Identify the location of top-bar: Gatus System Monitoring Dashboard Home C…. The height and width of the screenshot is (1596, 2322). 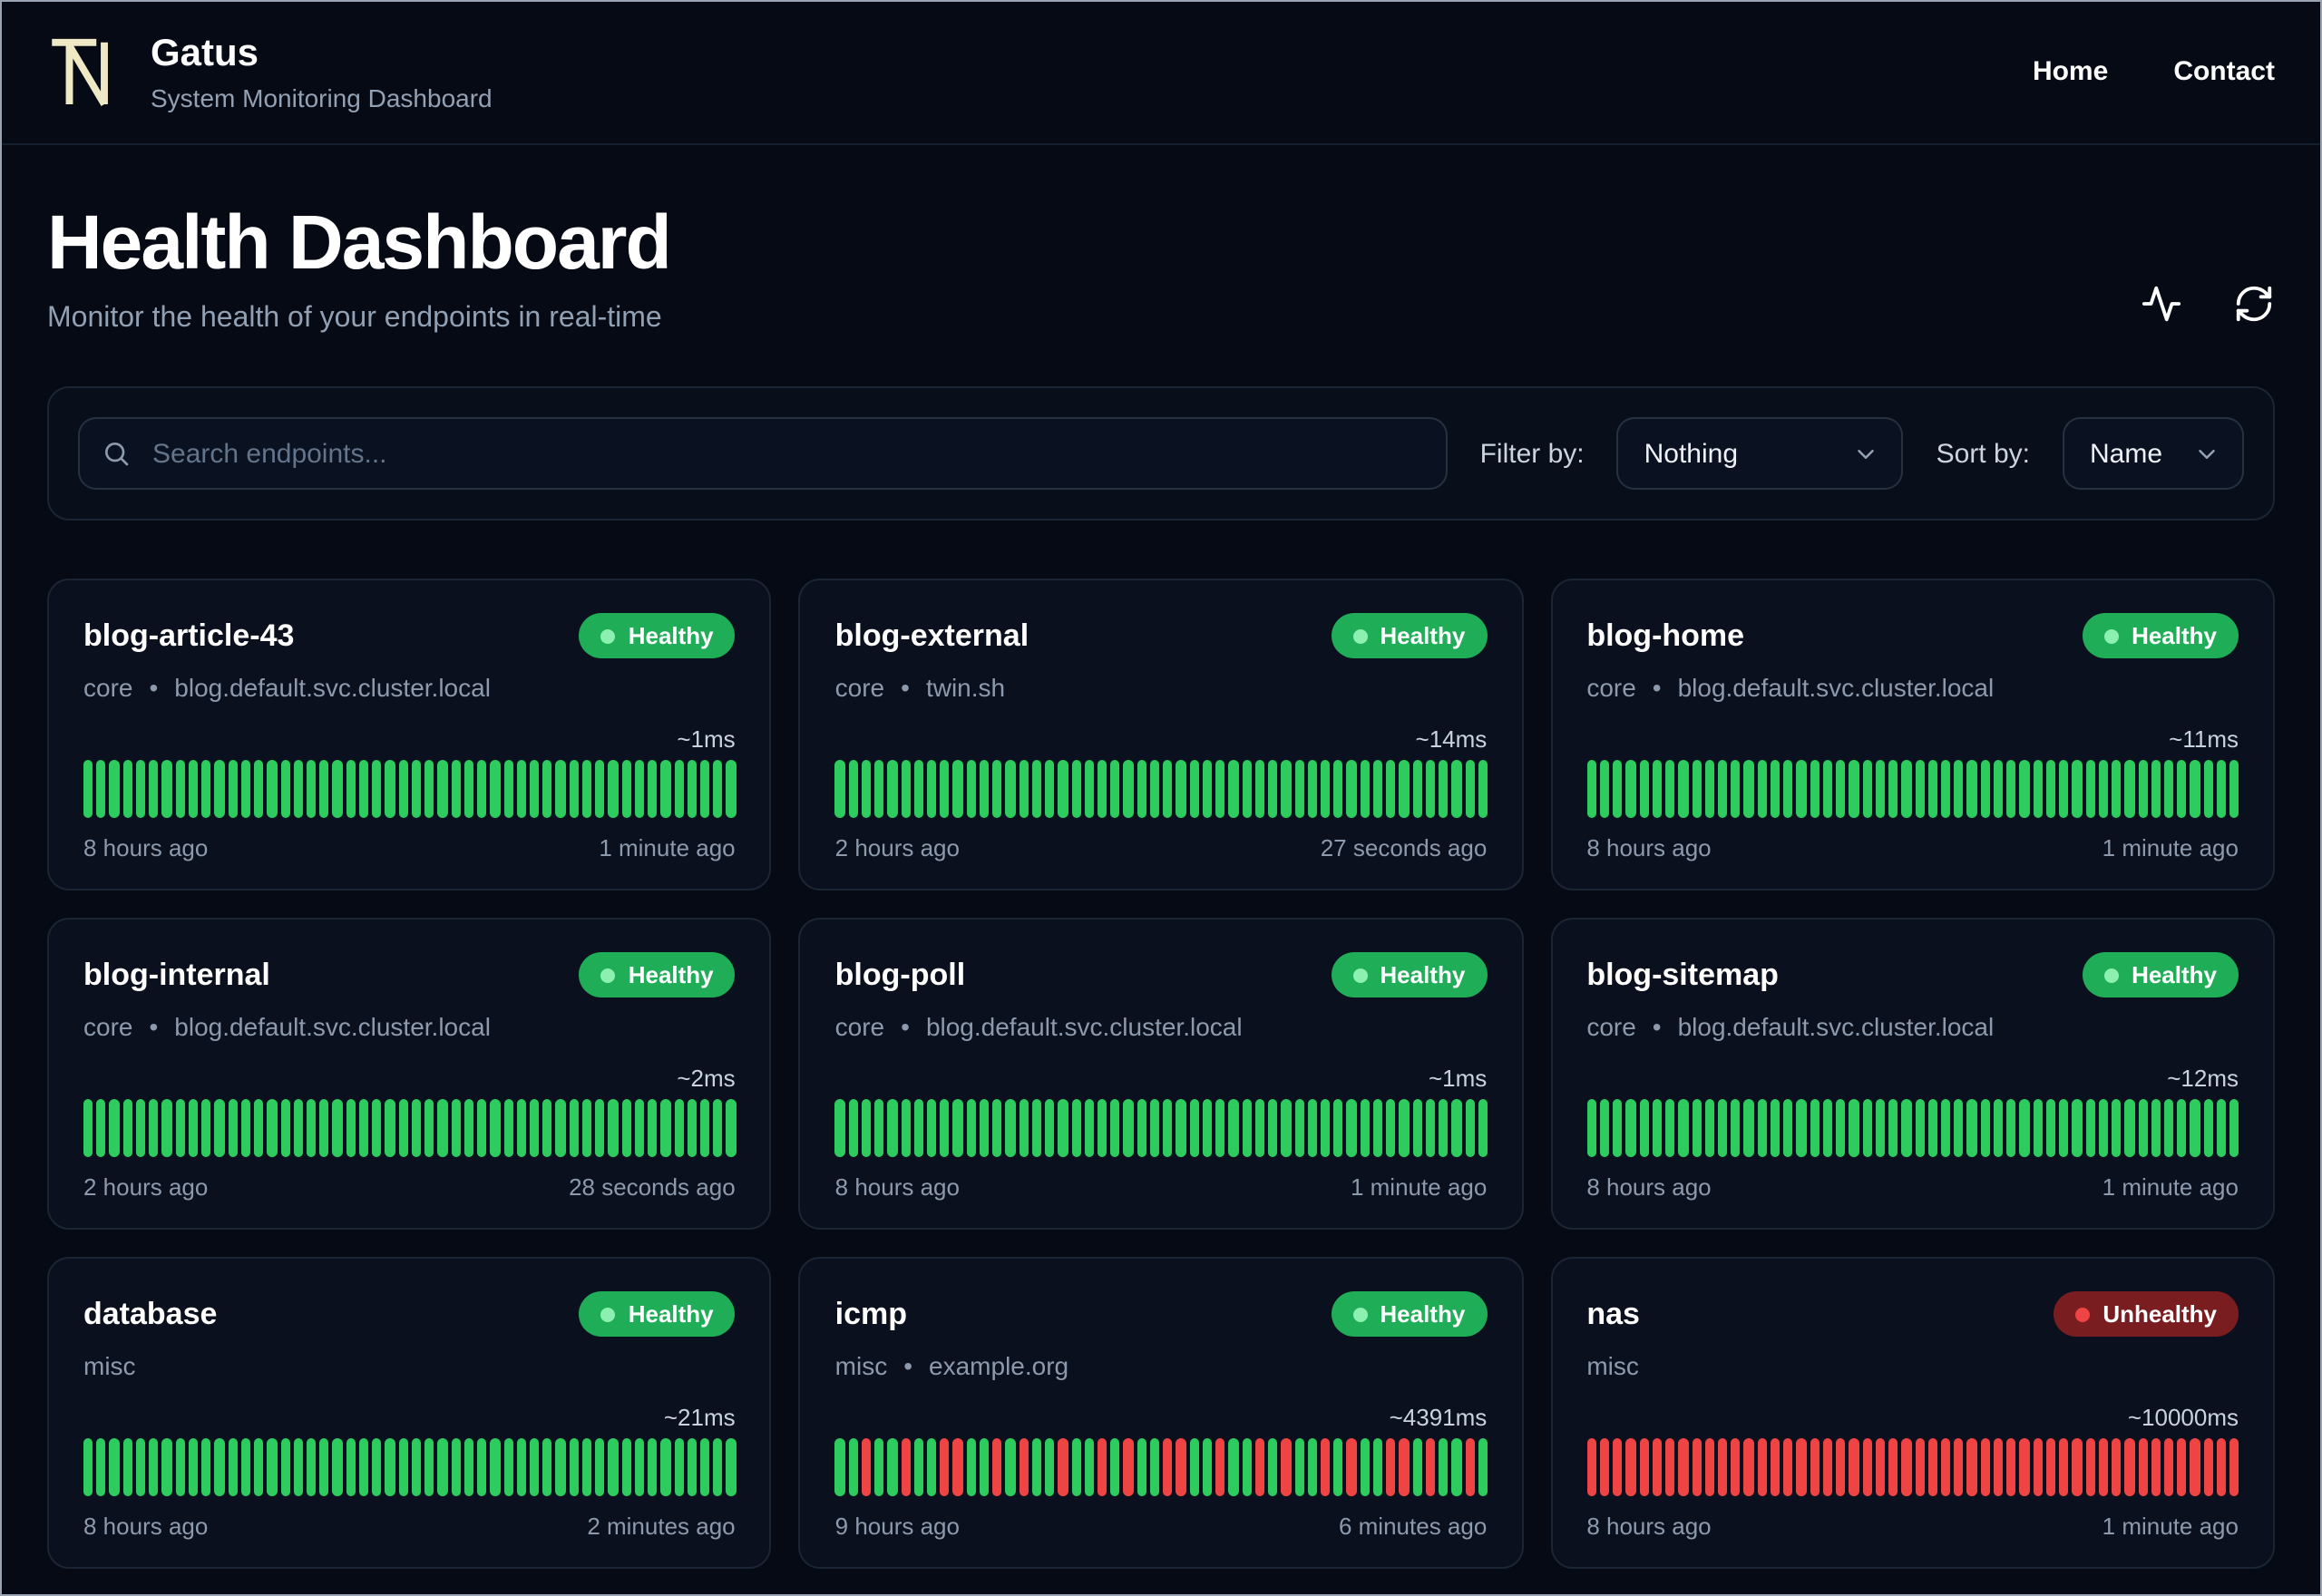
(1161, 72).